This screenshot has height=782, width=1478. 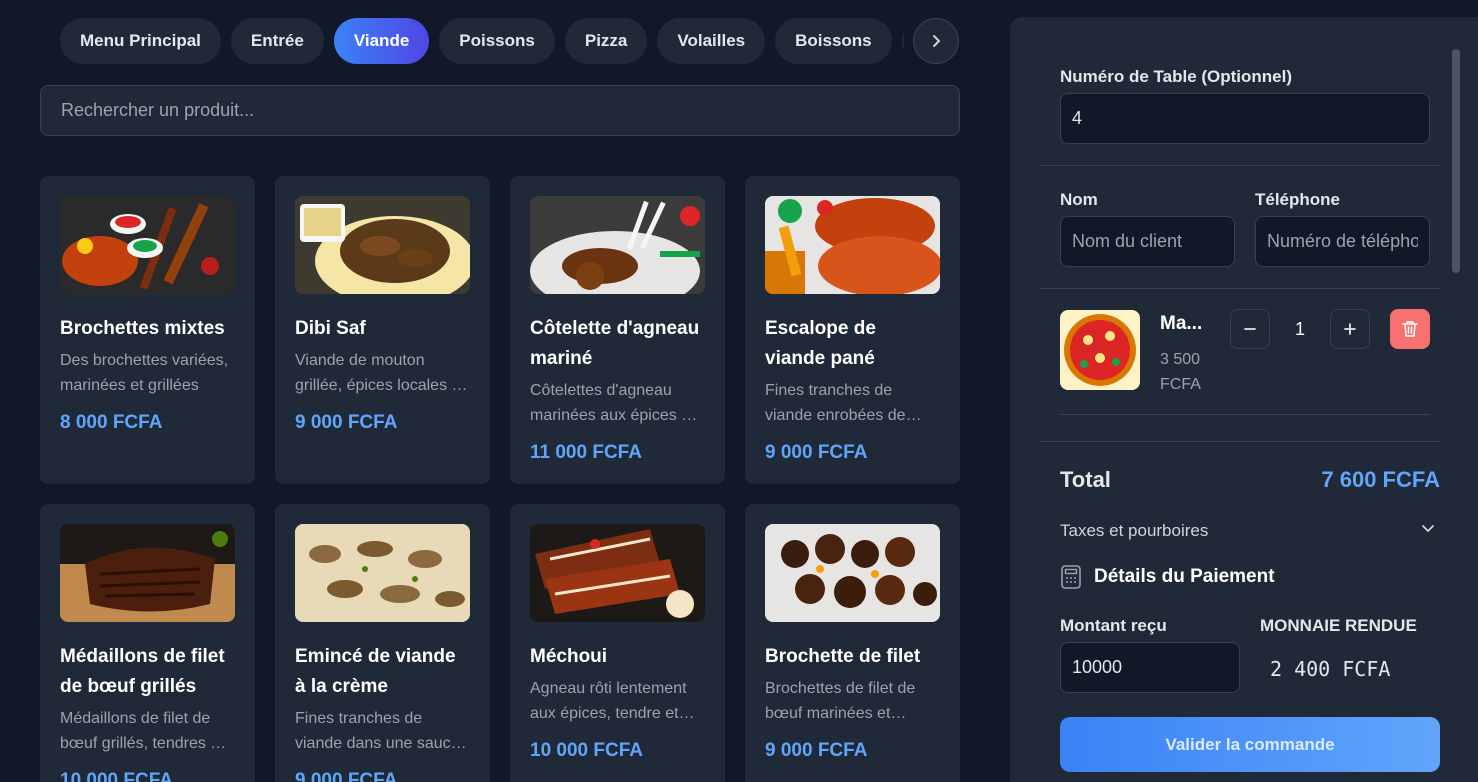 I want to click on tab-volailles: Volailles, so click(x=711, y=41).